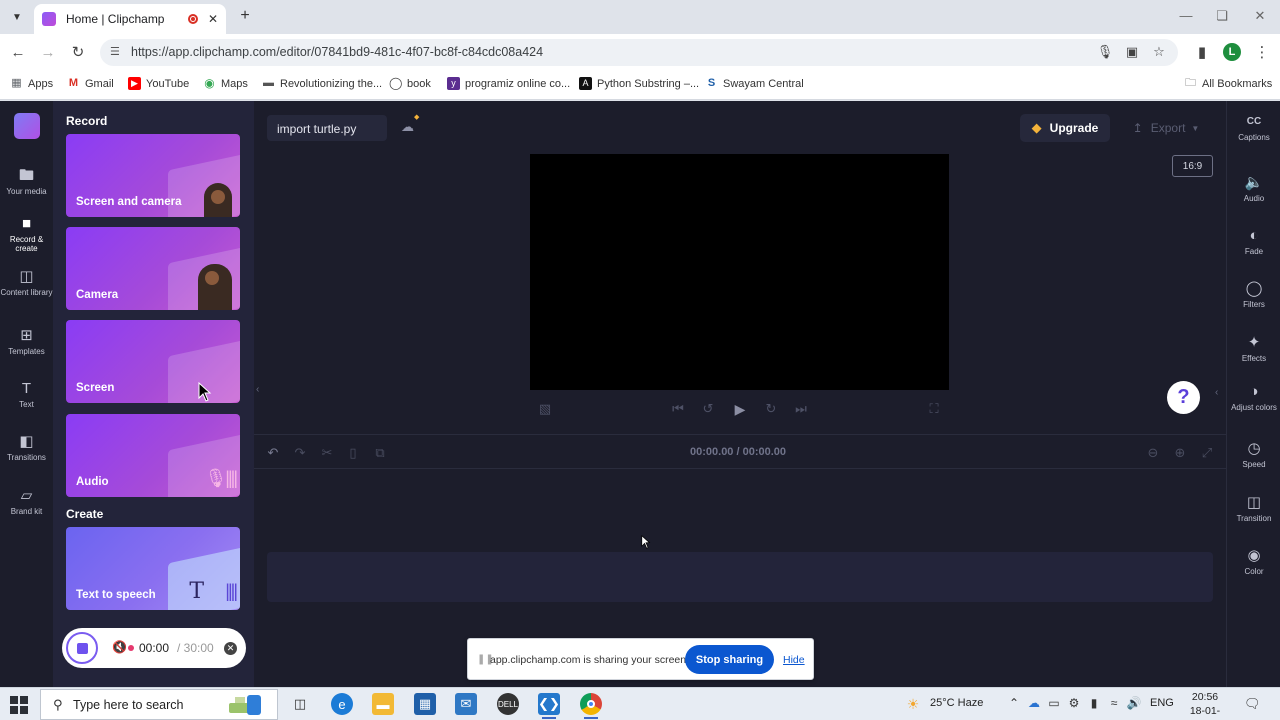 This screenshot has height=720, width=1280. What do you see at coordinates (1180, 453) in the screenshot?
I see `zoom-in-icon: ⊕` at bounding box center [1180, 453].